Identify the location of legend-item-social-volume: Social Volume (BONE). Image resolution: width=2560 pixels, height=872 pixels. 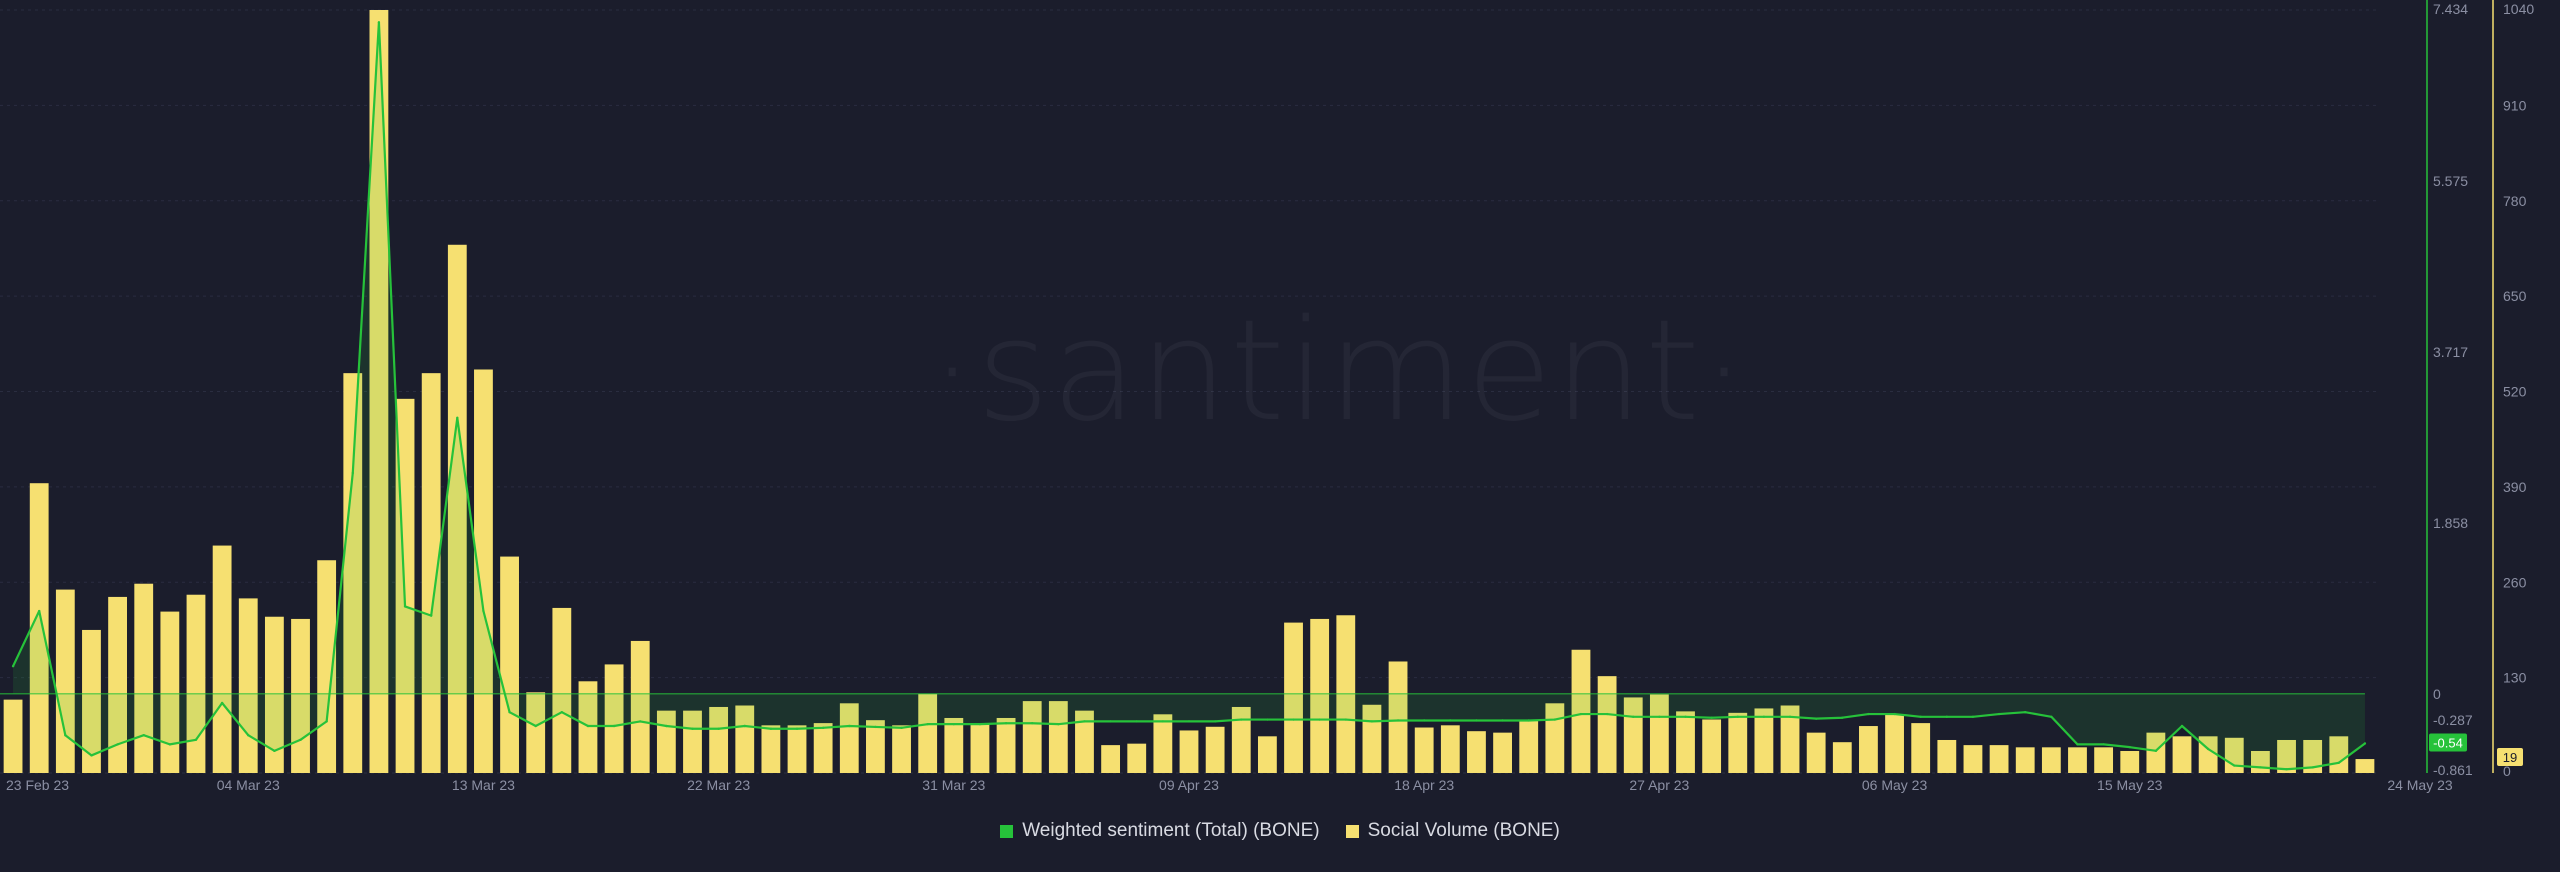
(1452, 831).